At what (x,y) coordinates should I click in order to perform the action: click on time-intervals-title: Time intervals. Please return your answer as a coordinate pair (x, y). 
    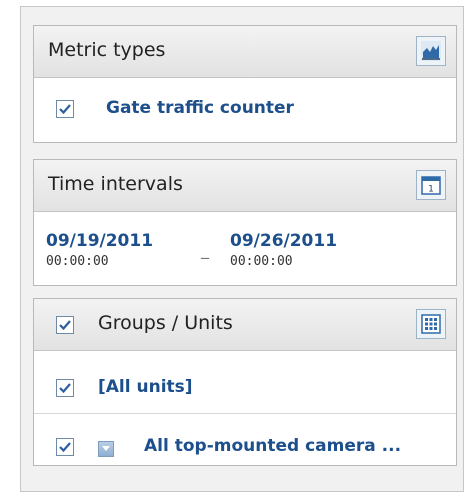
    Looking at the image, I should click on (115, 184).